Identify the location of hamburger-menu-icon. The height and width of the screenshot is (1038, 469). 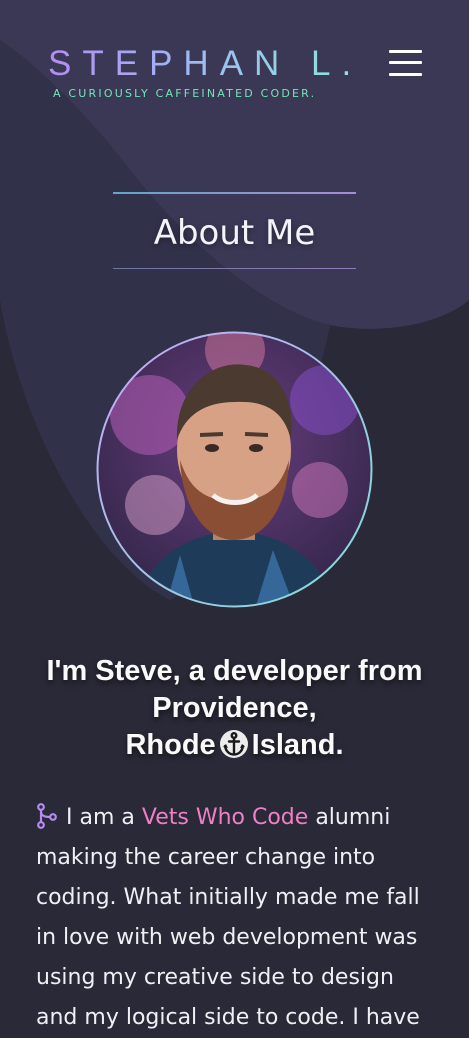
(405, 63).